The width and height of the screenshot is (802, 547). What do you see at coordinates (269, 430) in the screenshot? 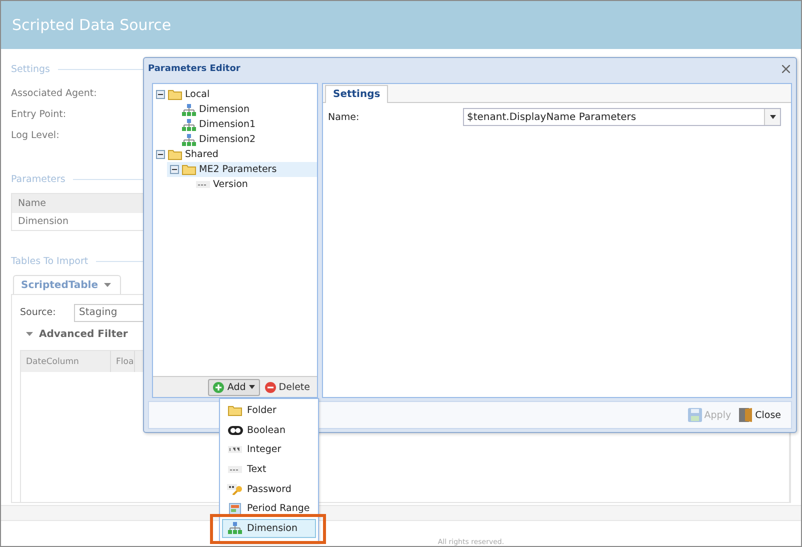
I see `menu-item: Boolean` at bounding box center [269, 430].